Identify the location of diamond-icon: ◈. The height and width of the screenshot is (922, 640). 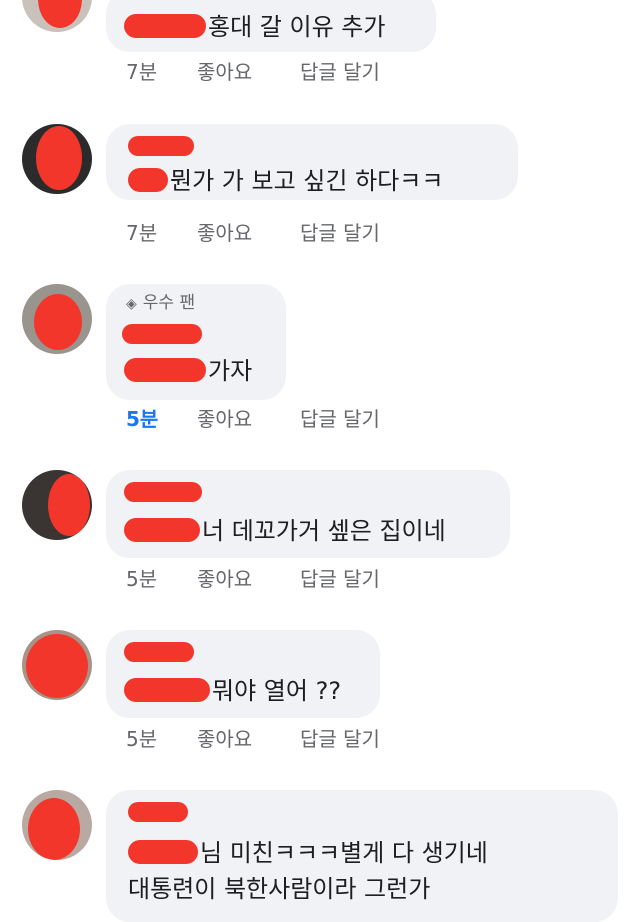
(131, 304).